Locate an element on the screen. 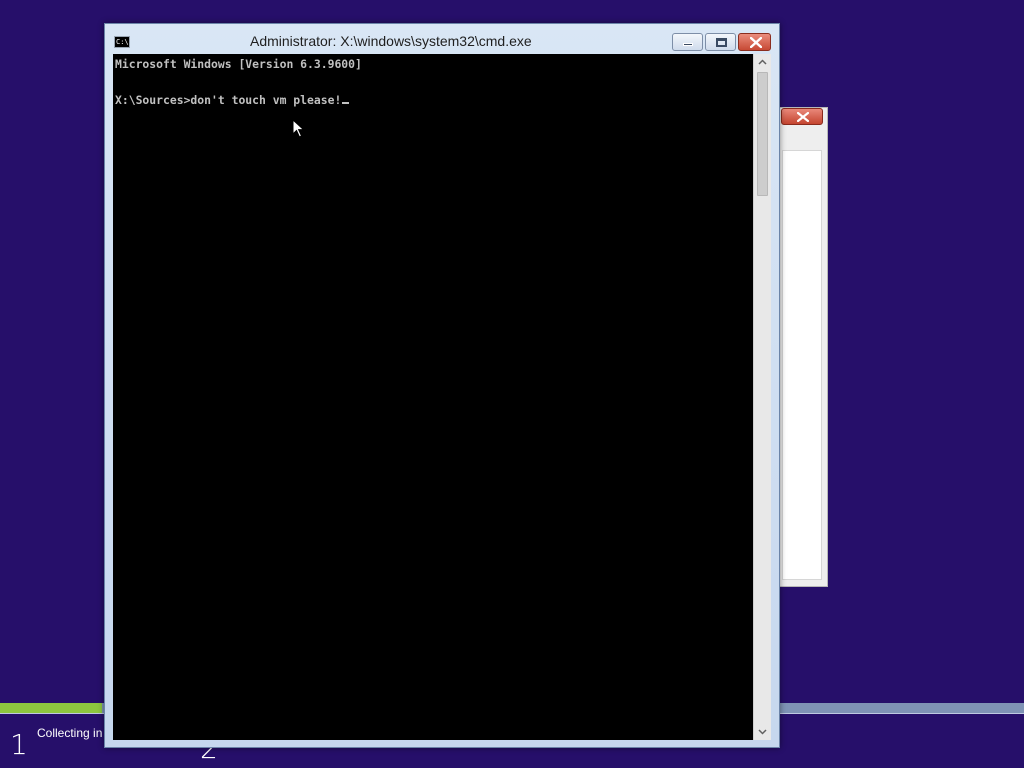 This screenshot has height=768, width=1024. console-line: Microsoft Windows [Version 6.3.9600] is located at coordinates (238, 64).